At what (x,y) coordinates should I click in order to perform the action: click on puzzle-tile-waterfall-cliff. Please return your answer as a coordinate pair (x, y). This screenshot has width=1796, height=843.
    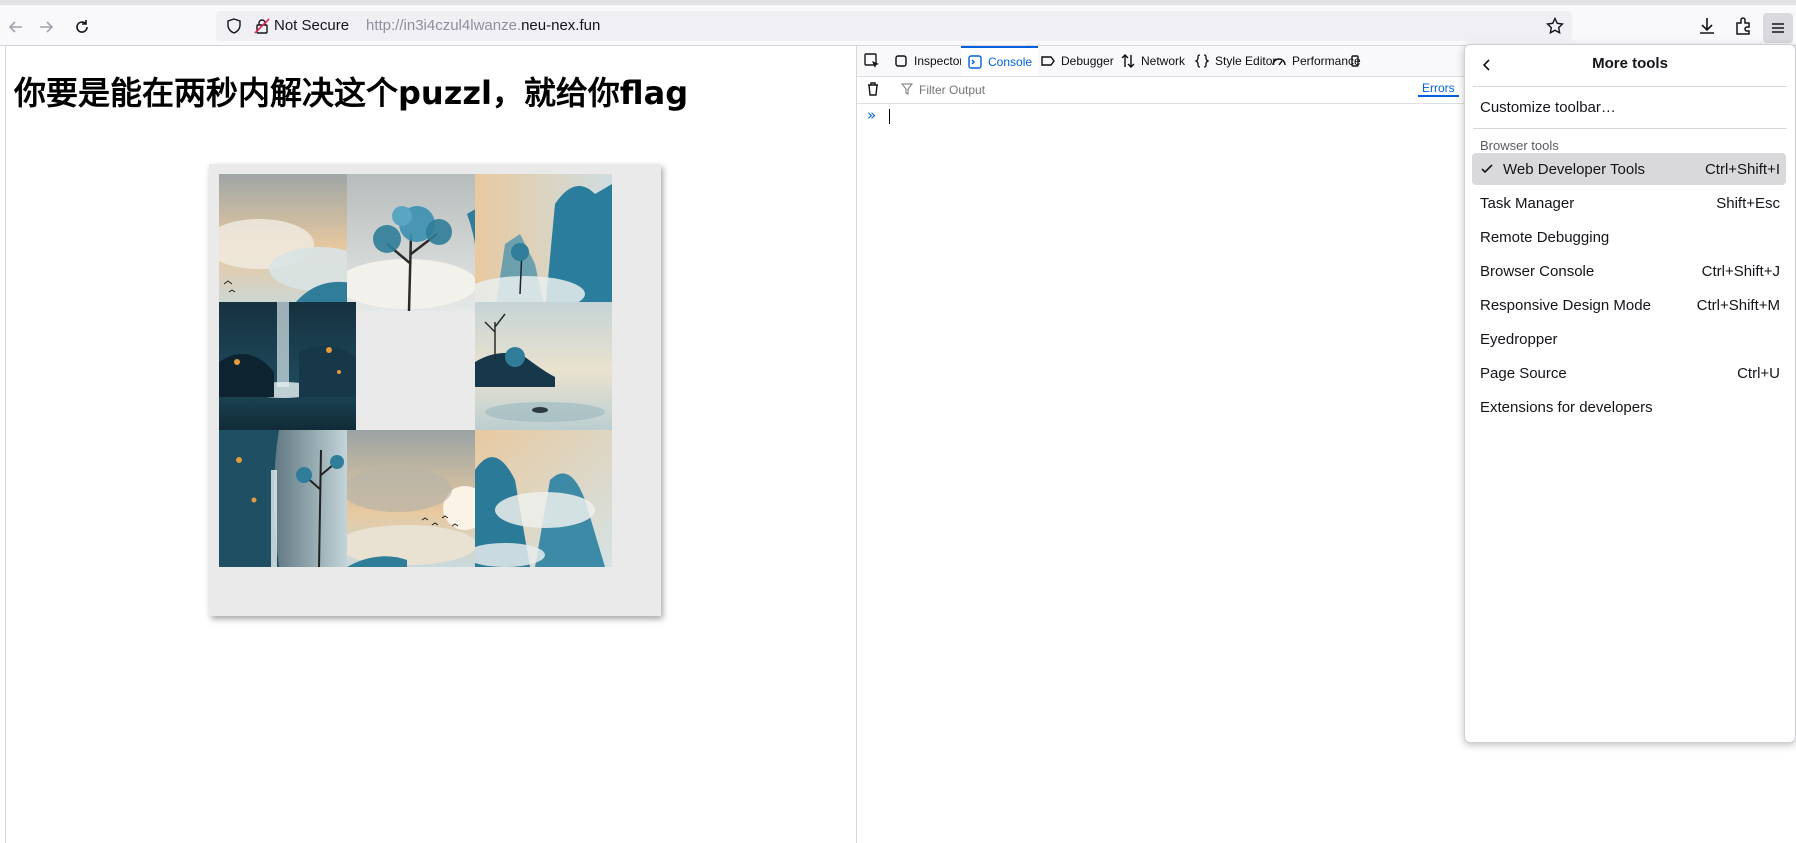
    Looking at the image, I should click on (287, 498).